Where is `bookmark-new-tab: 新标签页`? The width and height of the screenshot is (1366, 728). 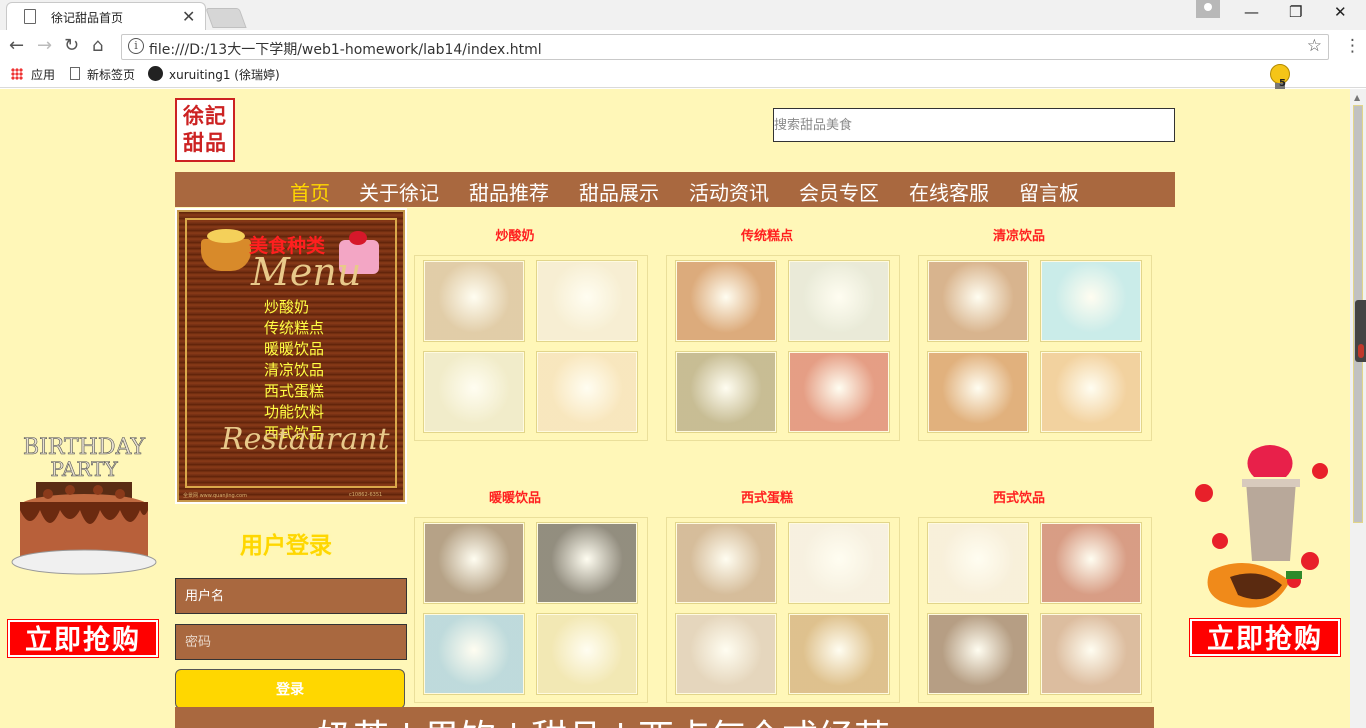
bookmark-new-tab: 新标签页 is located at coordinates (111, 74).